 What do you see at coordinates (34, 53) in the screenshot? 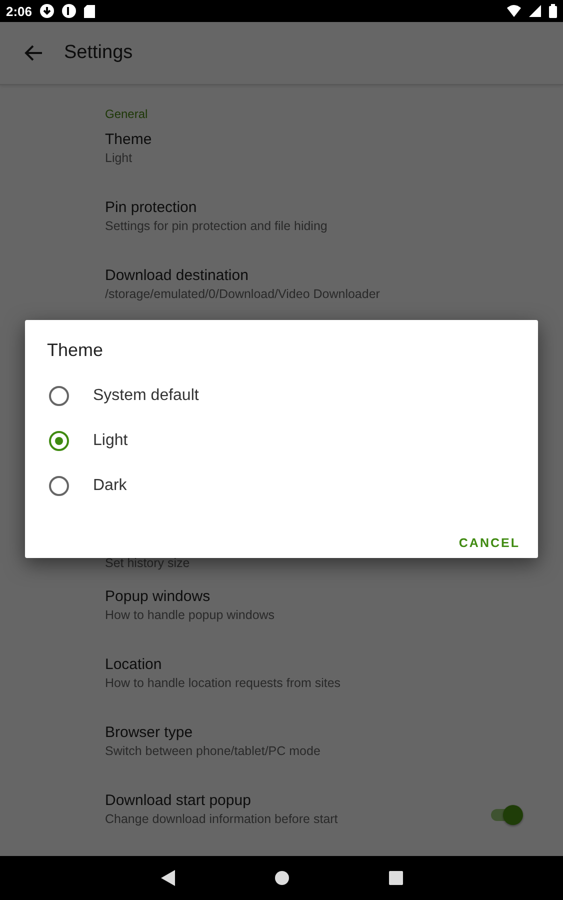
I see `back-arrow-icon` at bounding box center [34, 53].